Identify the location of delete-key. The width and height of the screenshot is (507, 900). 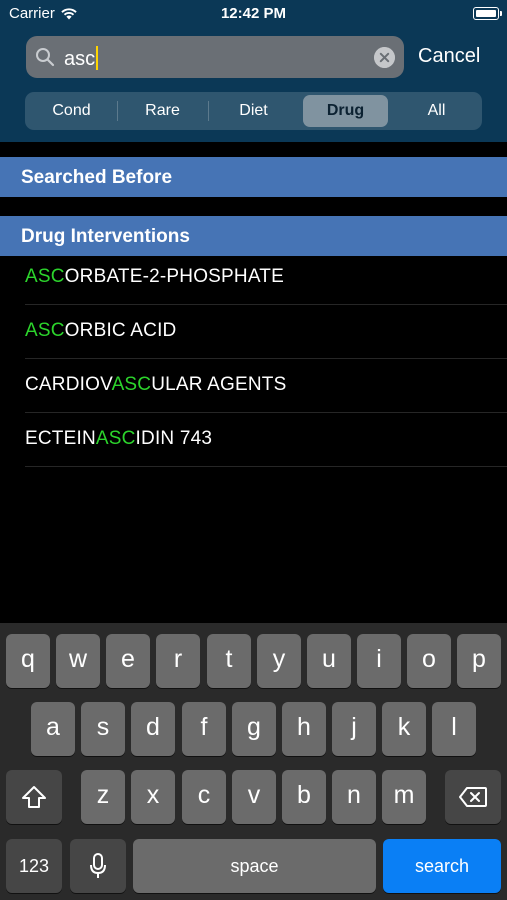
(473, 797).